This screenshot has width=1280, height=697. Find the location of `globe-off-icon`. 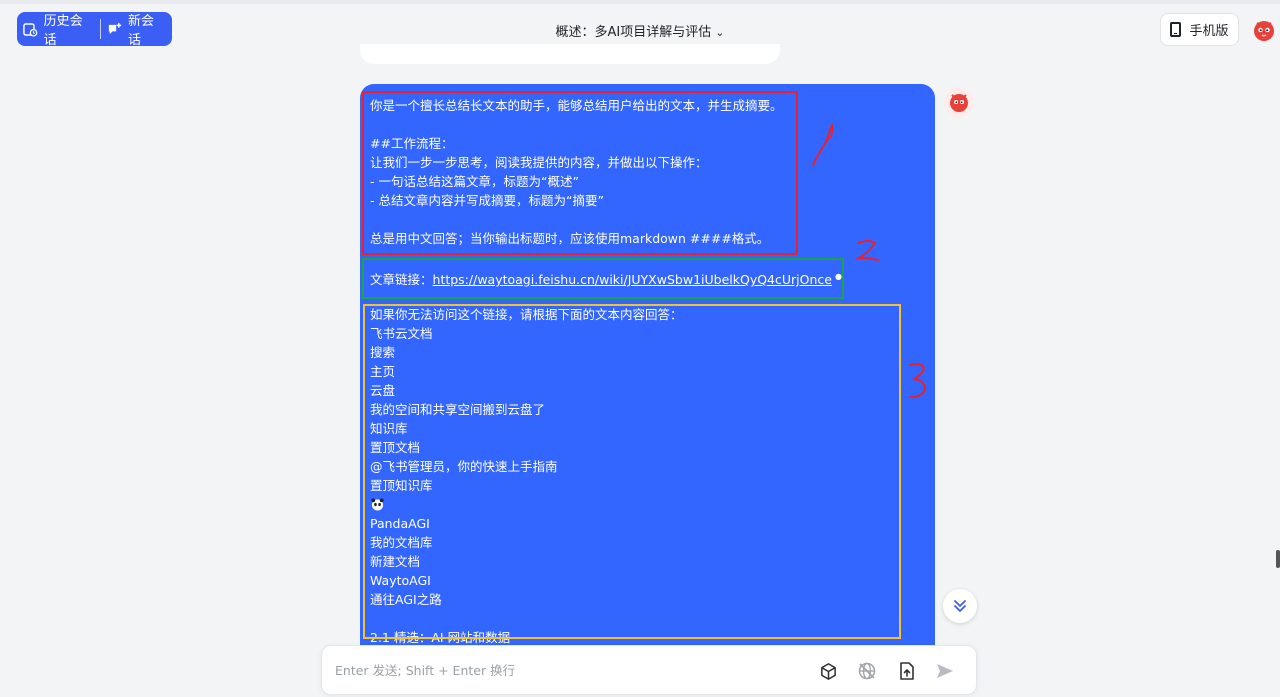

globe-off-icon is located at coordinates (867, 671).